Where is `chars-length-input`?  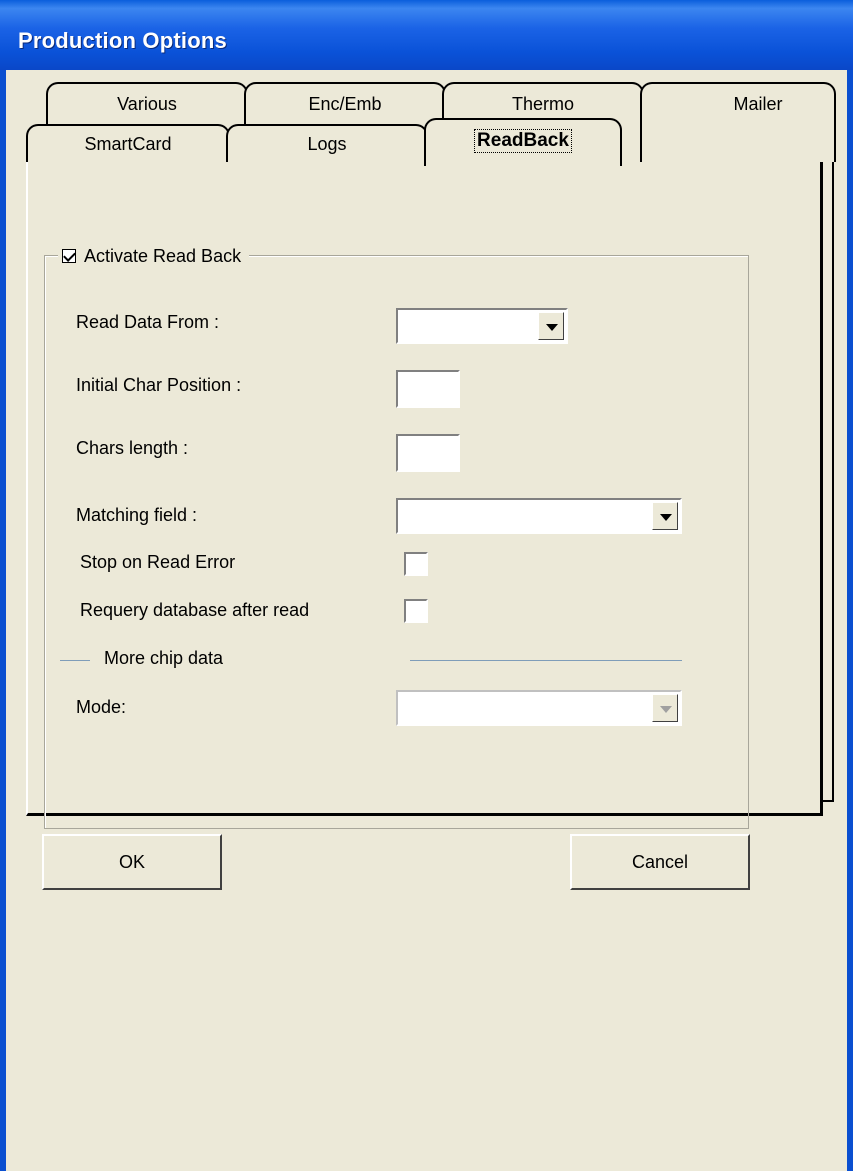
chars-length-input is located at coordinates (428, 453).